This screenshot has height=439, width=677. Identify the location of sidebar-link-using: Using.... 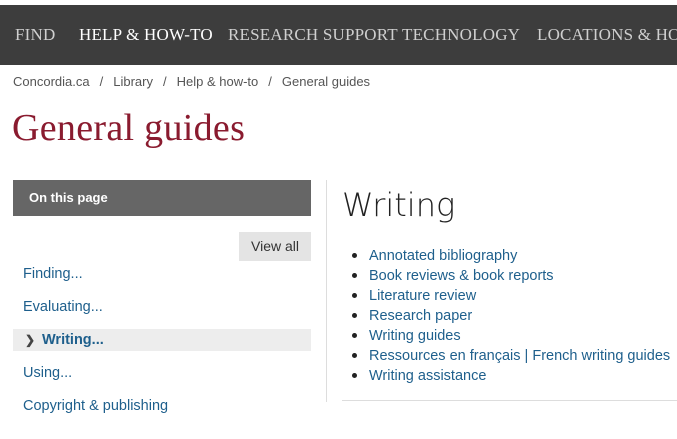
(162, 373).